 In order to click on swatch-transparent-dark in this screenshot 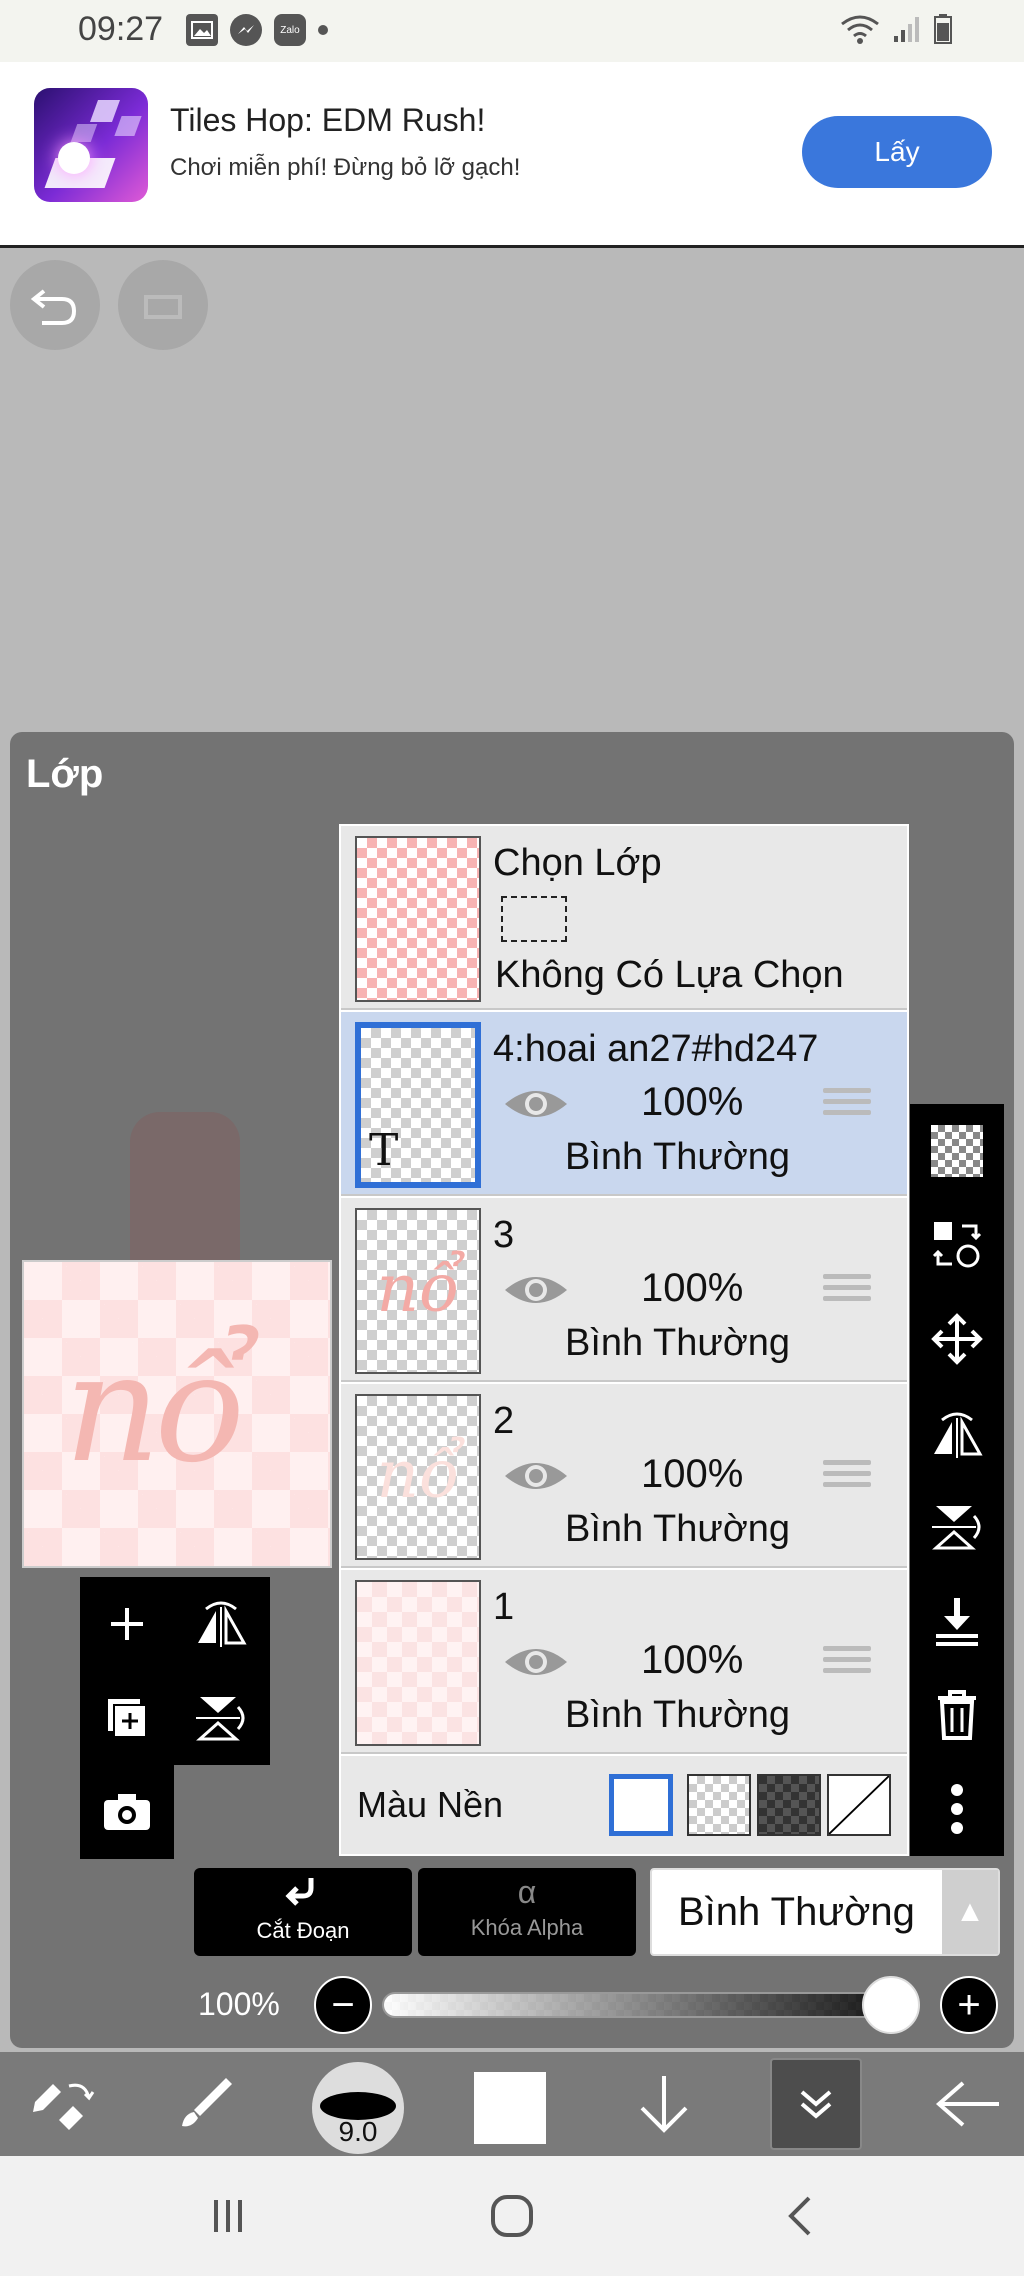, I will do `click(789, 1805)`.